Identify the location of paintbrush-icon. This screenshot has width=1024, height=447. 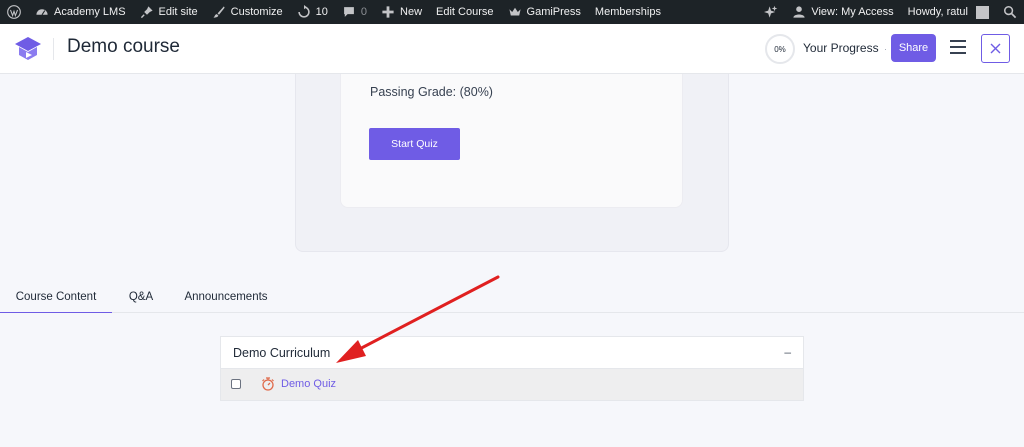
(219, 12).